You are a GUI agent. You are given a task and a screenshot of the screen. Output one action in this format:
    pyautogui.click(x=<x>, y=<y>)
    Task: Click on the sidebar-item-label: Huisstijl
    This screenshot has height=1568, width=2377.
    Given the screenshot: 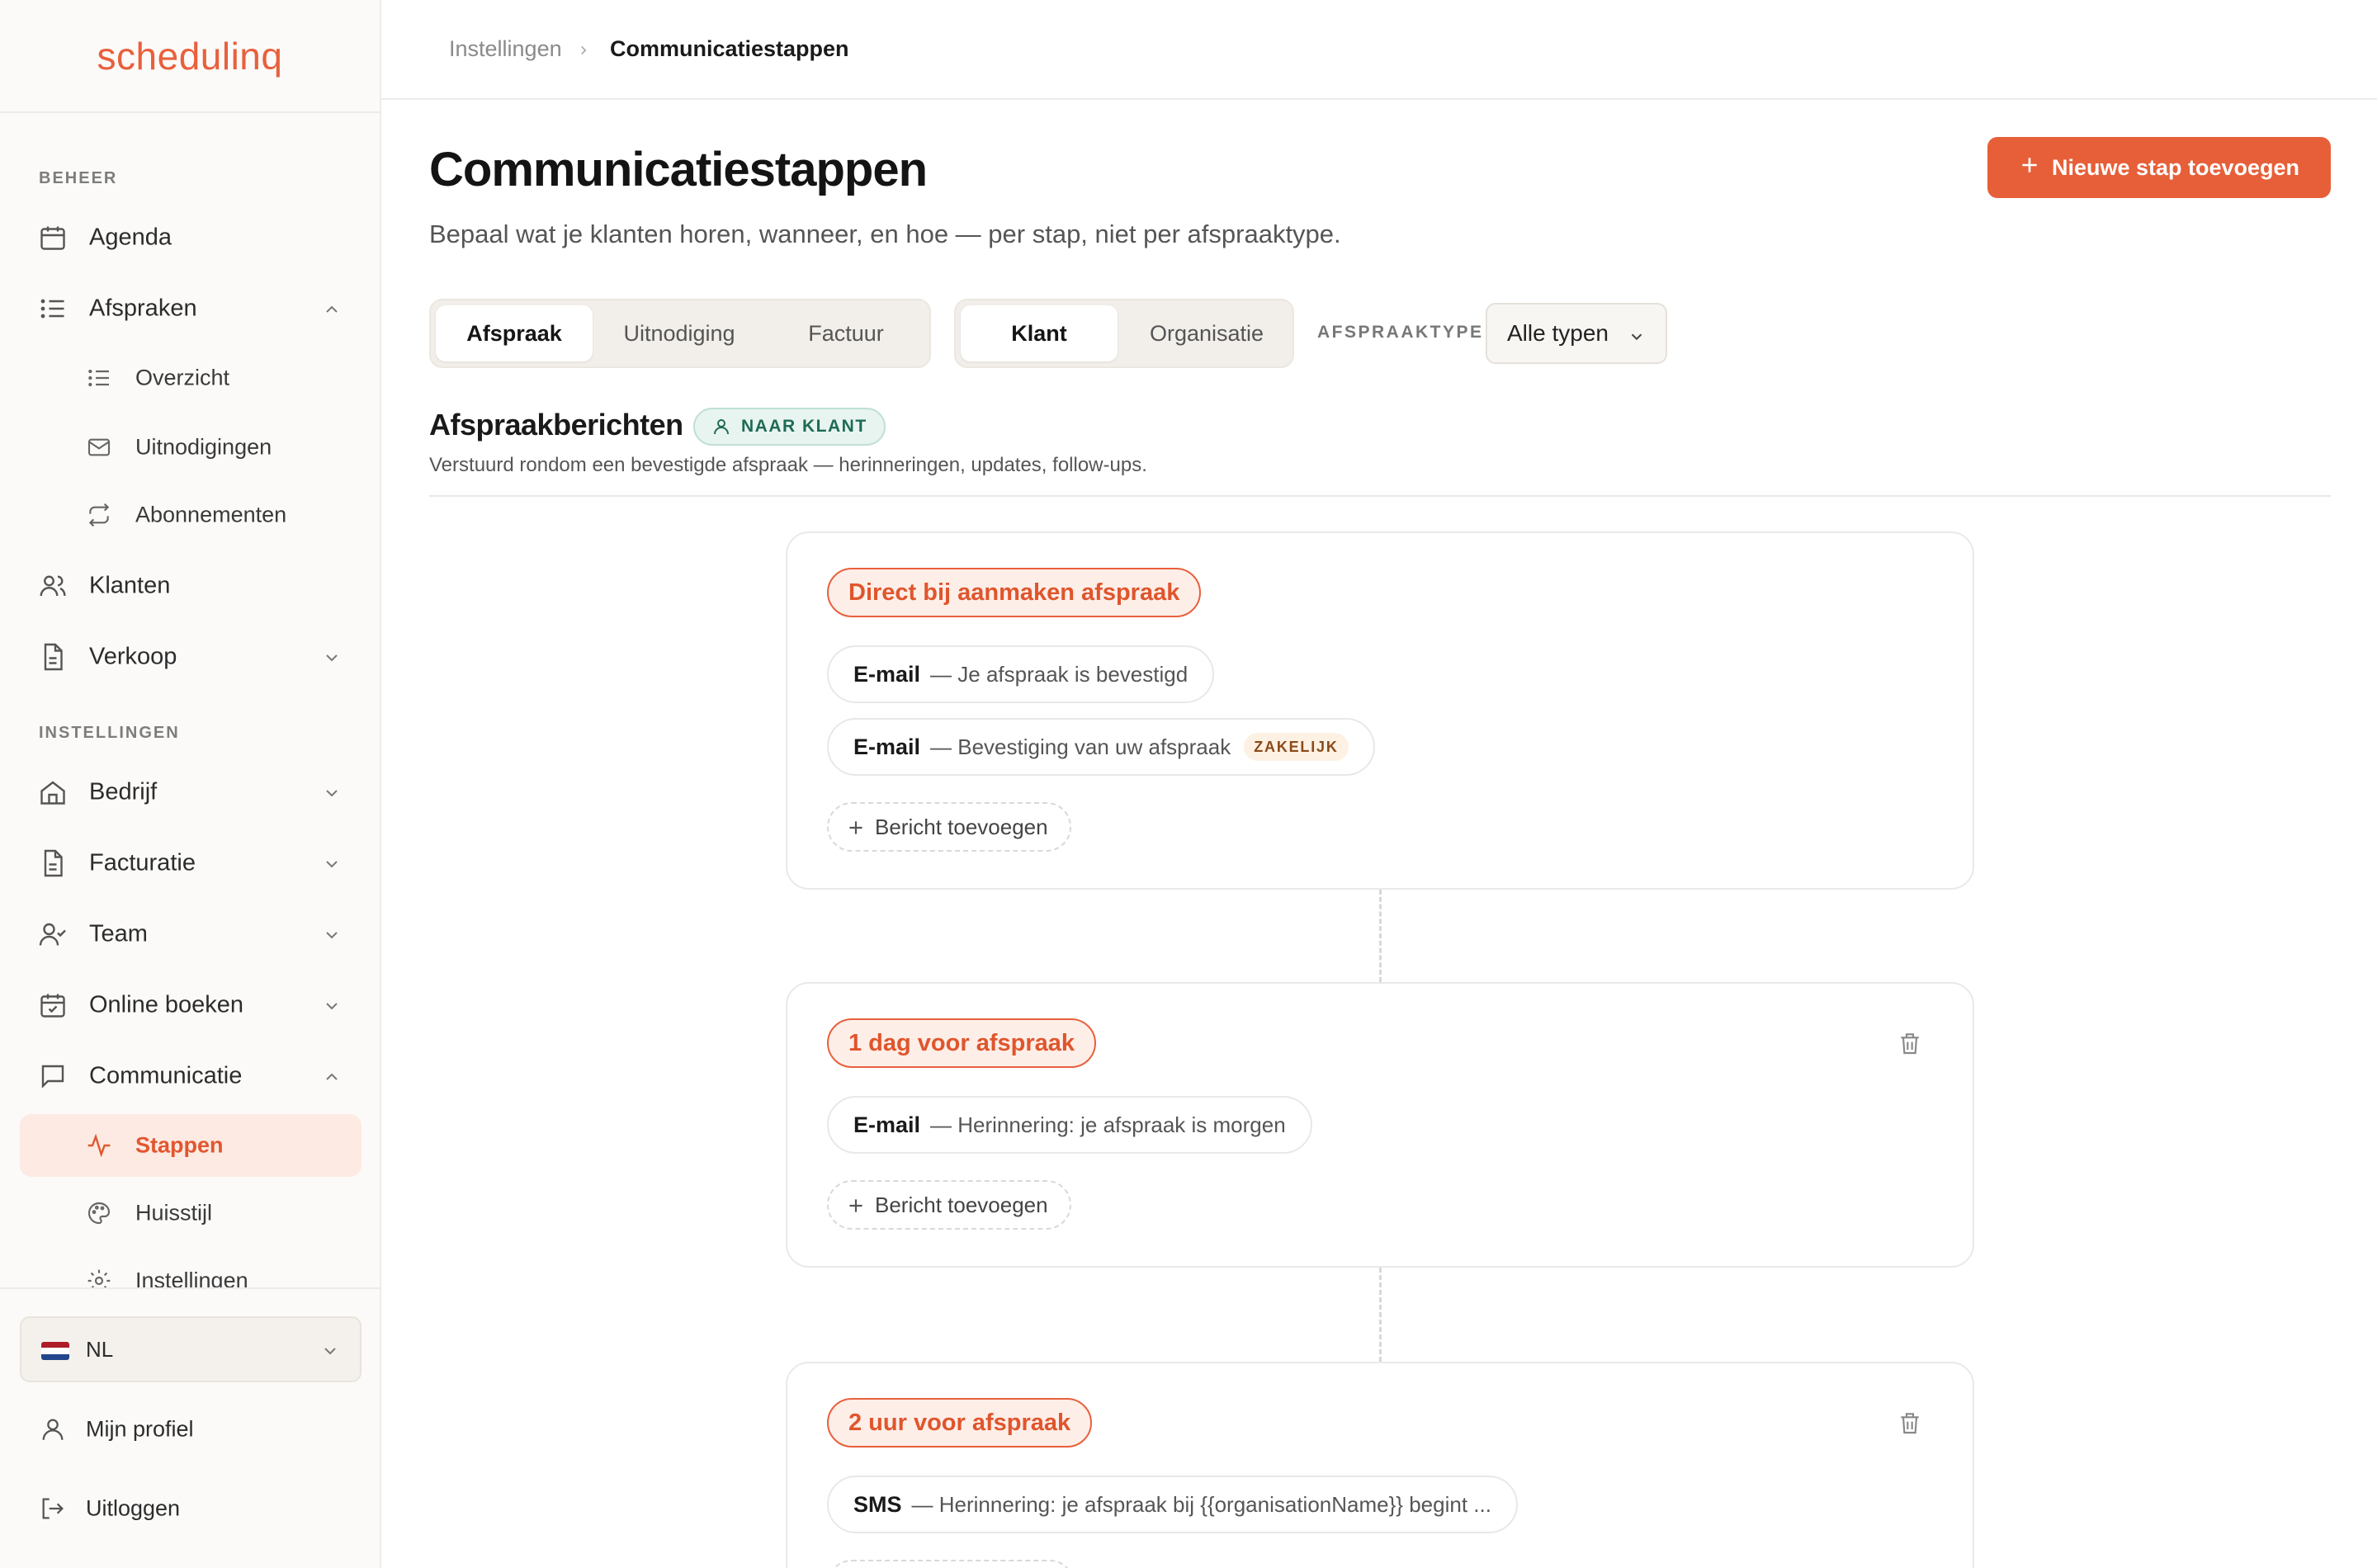 What is the action you would take?
    pyautogui.click(x=174, y=1213)
    